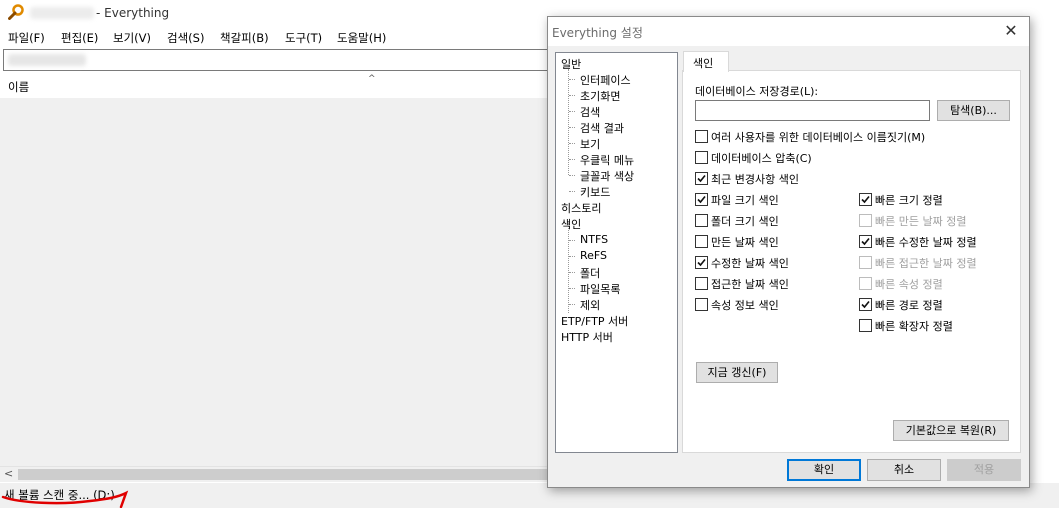 This screenshot has height=508, width=1059. I want to click on menu-file: 파일(F), so click(26, 38).